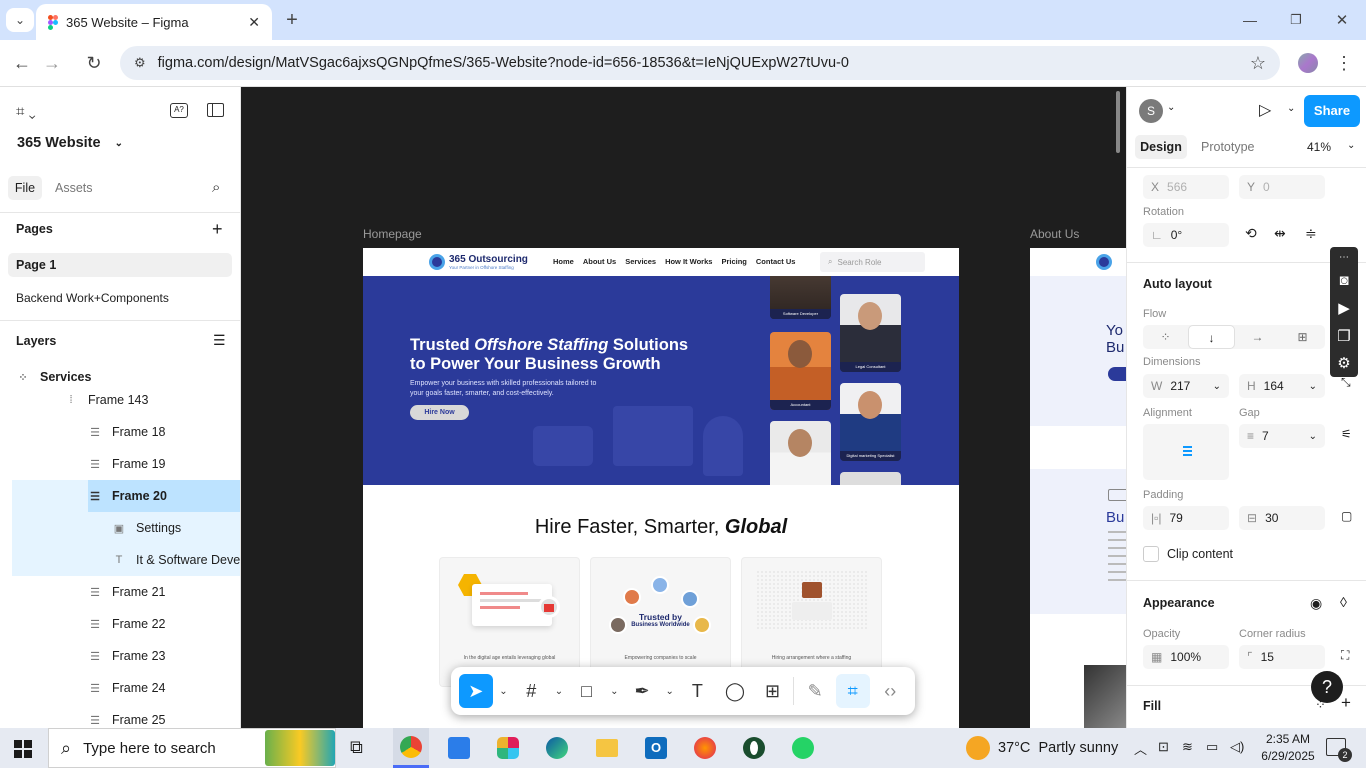 Image resolution: width=1366 pixels, height=768 pixels. What do you see at coordinates (176, 560) in the screenshot?
I see `layer-it-software: T It & Software Develo` at bounding box center [176, 560].